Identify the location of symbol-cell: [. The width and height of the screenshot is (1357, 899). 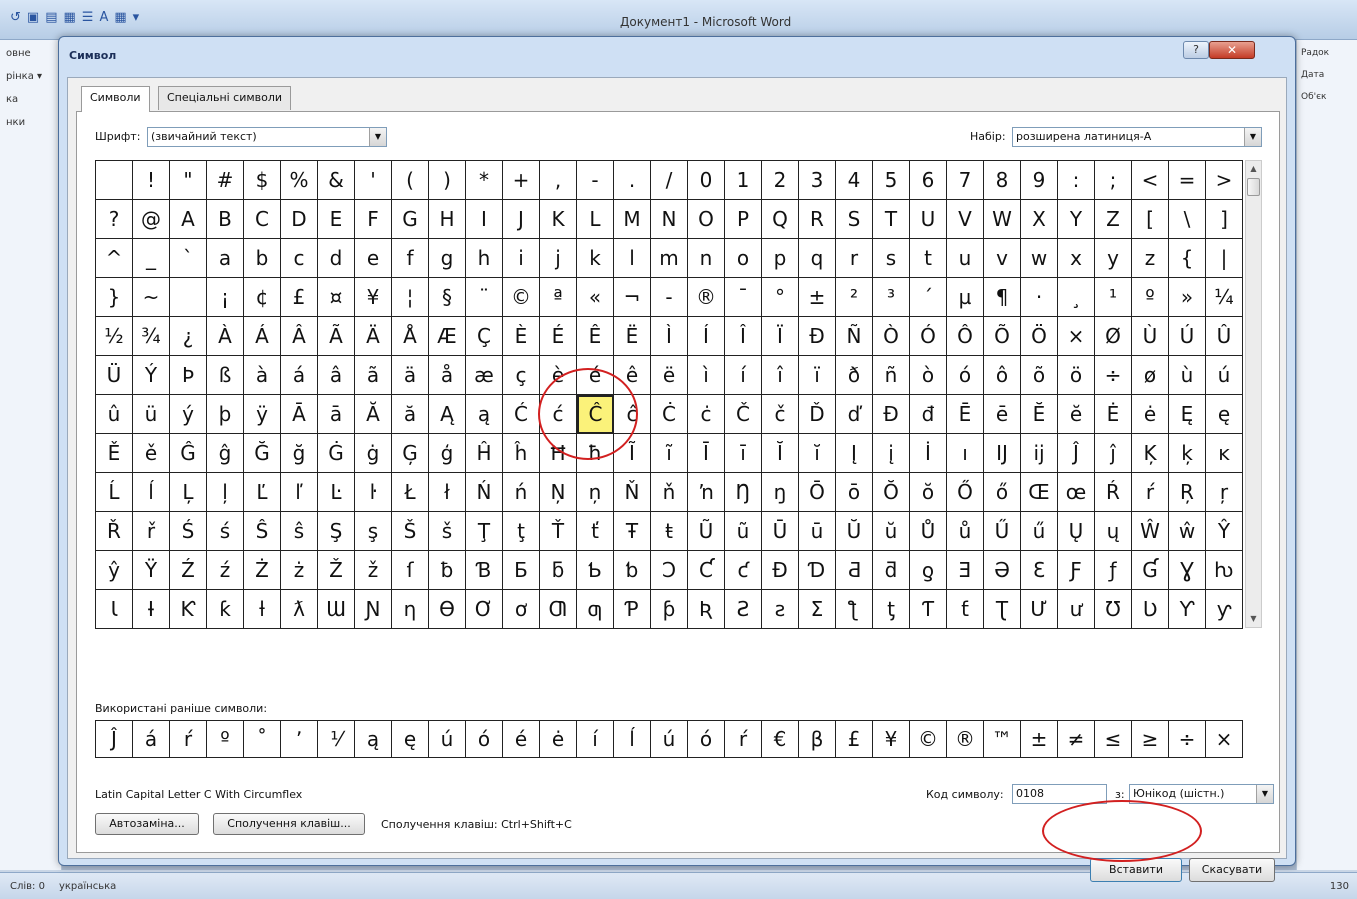
(1150, 219).